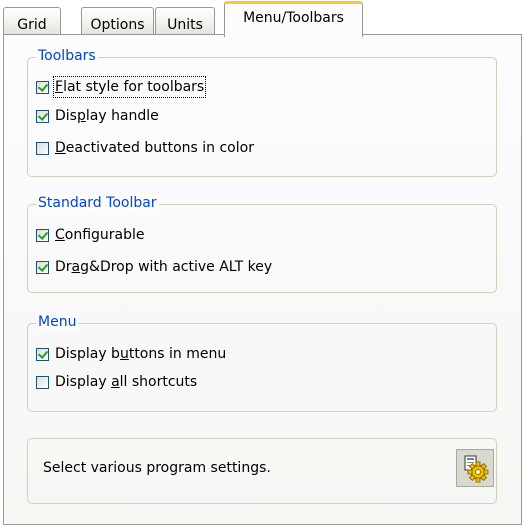 This screenshot has height=530, width=526. I want to click on standard-toolbar-group-title: Standard Toolbar, so click(97, 203).